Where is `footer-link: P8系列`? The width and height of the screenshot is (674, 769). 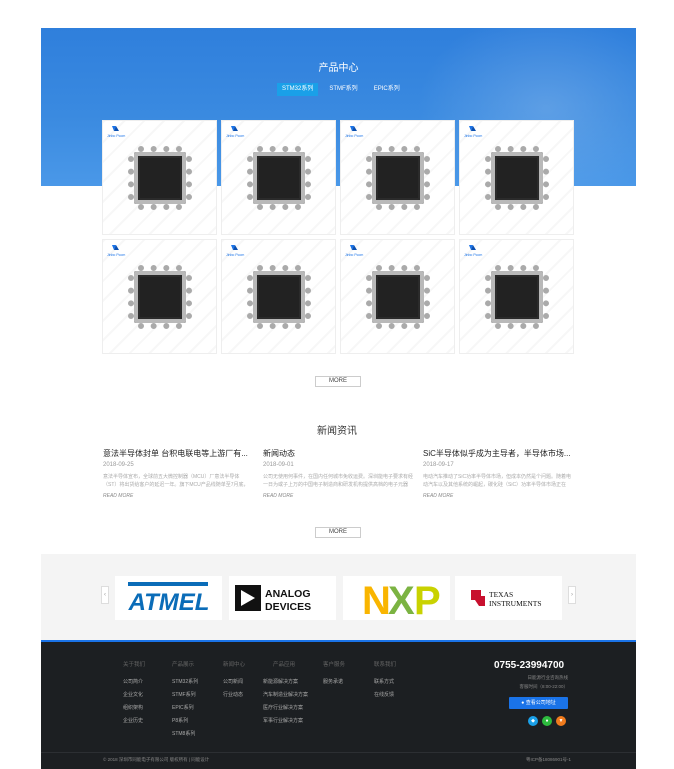
footer-link: P8系列 is located at coordinates (185, 720).